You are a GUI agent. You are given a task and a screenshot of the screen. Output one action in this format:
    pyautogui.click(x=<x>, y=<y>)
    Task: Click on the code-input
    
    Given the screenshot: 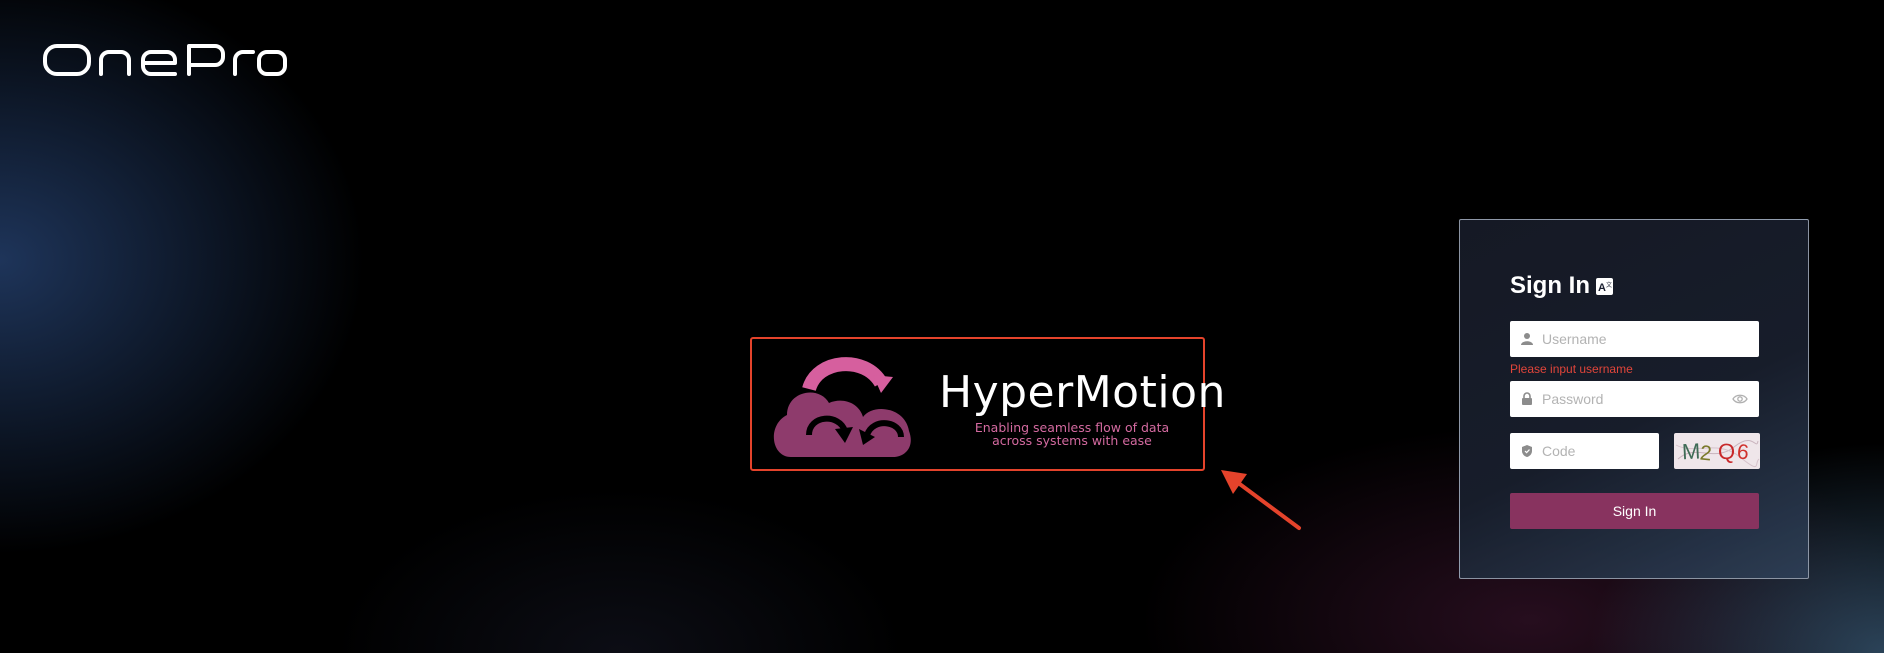 What is the action you would take?
    pyautogui.click(x=1597, y=451)
    